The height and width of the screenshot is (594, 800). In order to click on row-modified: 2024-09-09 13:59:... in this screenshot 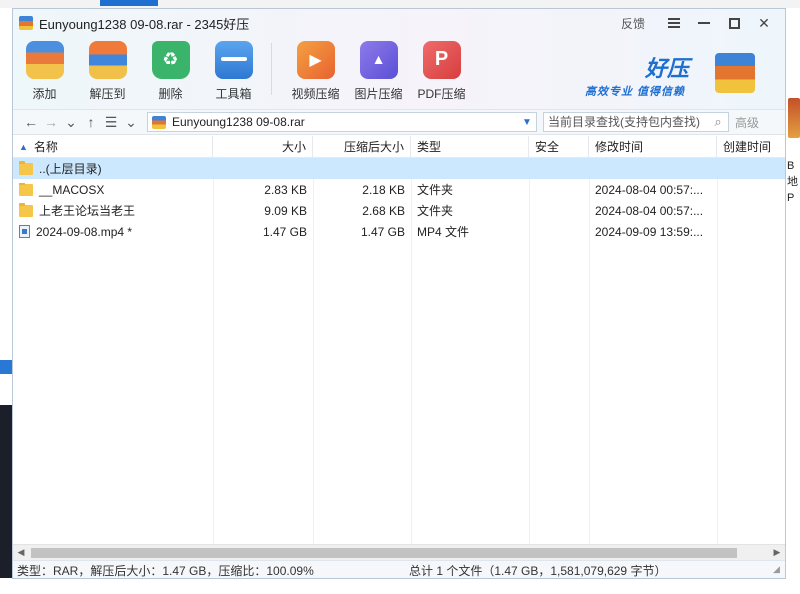, I will do `click(649, 231)`.